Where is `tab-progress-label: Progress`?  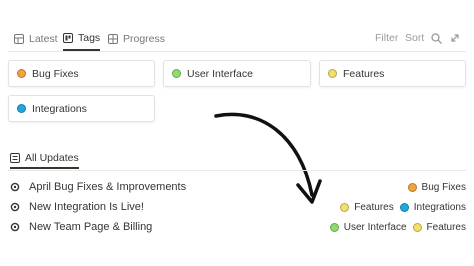 tab-progress-label: Progress is located at coordinates (144, 39).